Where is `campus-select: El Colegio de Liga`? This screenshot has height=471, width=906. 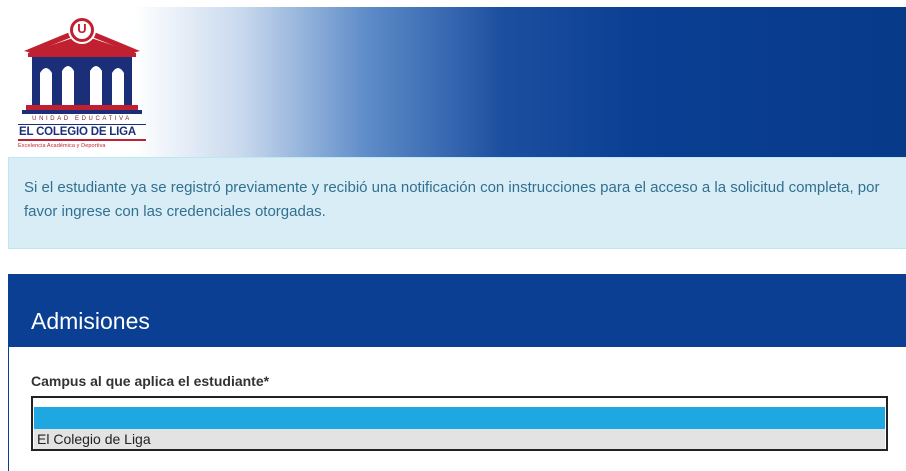 campus-select: El Colegio de Liga is located at coordinates (459, 423).